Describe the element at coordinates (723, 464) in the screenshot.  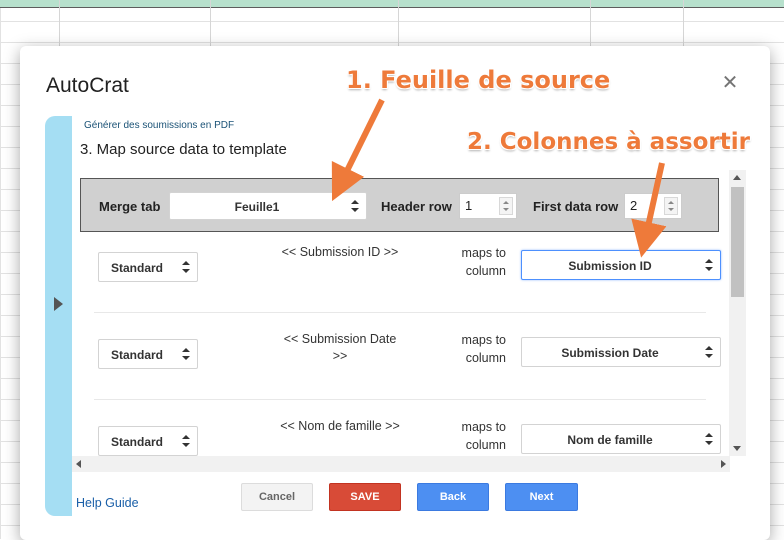
I see `scroll-right-icon` at that location.